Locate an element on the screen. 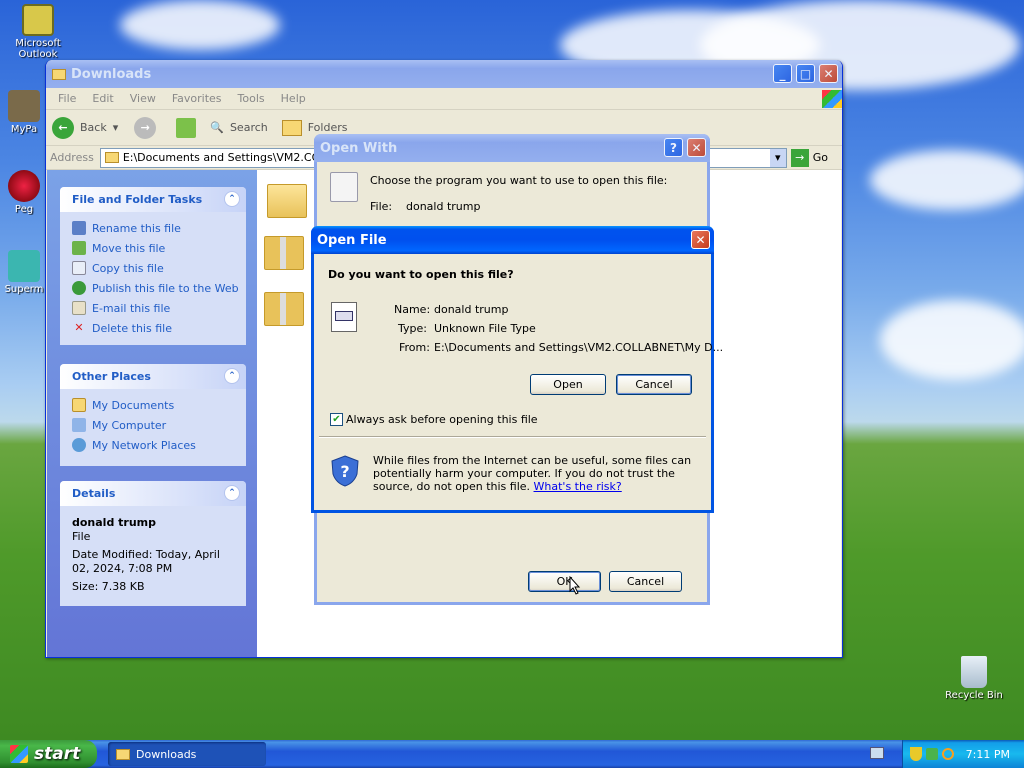  delete-x-icon: ✕ is located at coordinates (79, 327).